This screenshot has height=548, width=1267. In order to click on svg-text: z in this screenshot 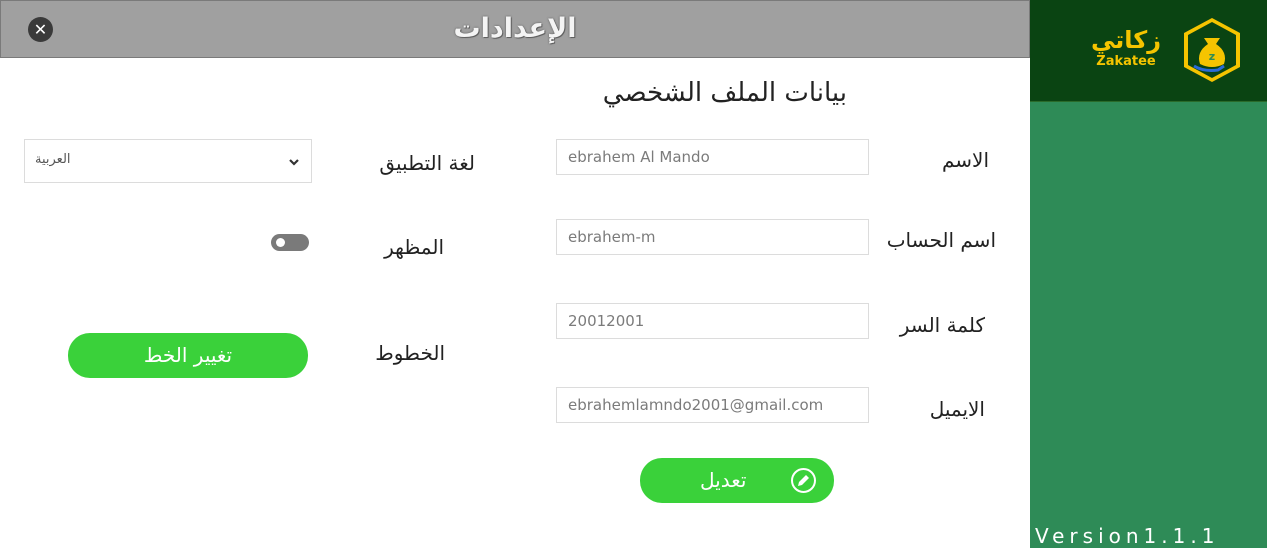, I will do `click(1212, 56)`.